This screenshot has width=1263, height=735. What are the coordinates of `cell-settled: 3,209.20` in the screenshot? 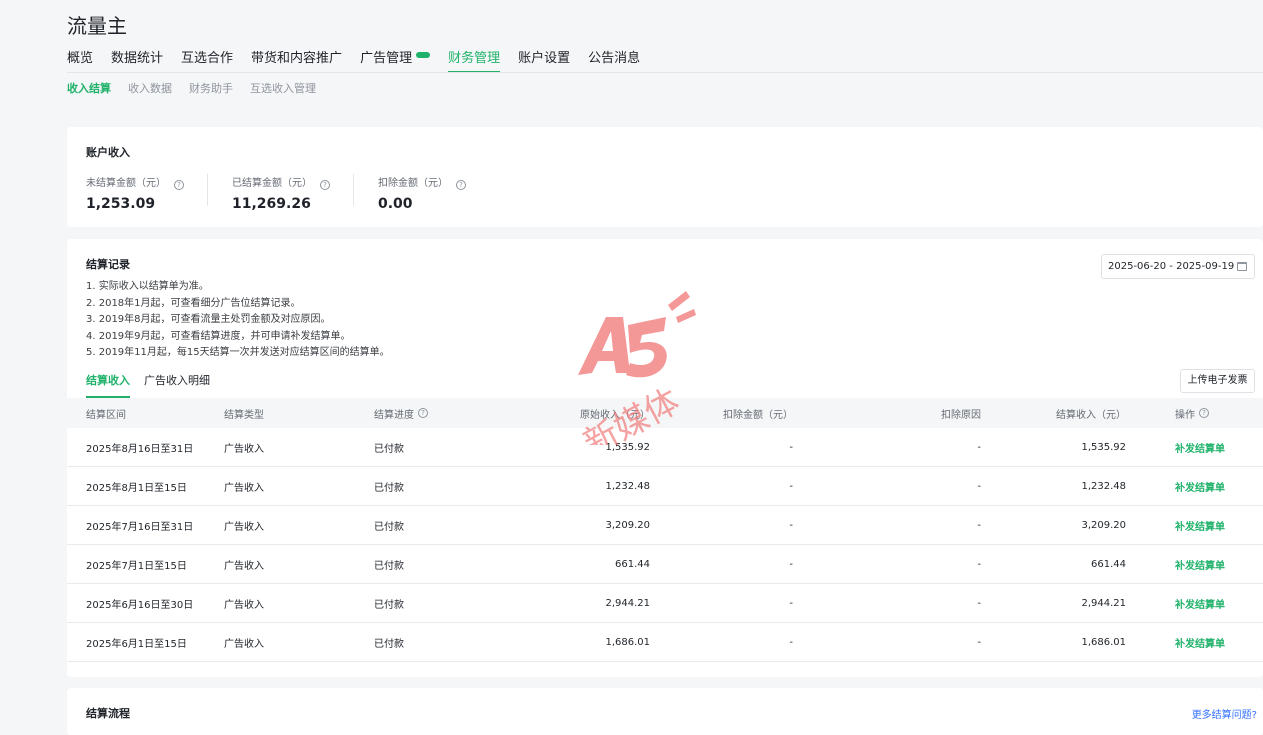 It's located at (1103, 525).